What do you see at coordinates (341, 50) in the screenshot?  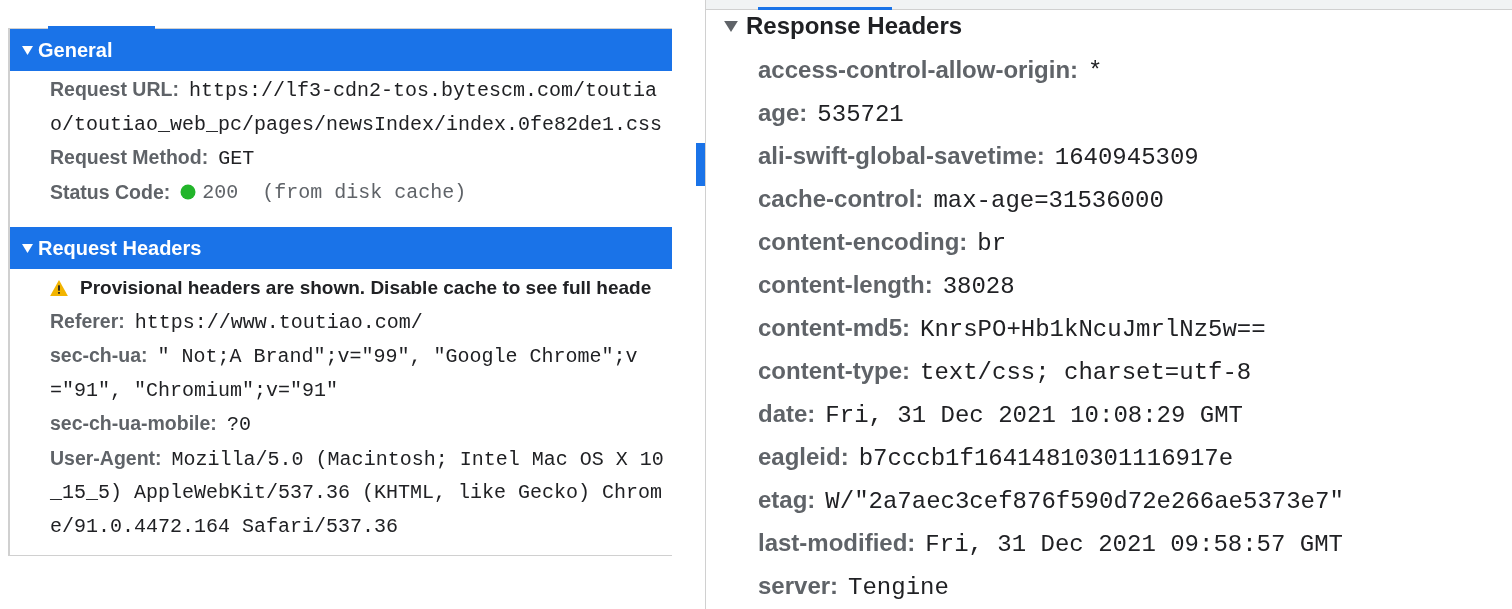 I see `section-header: General` at bounding box center [341, 50].